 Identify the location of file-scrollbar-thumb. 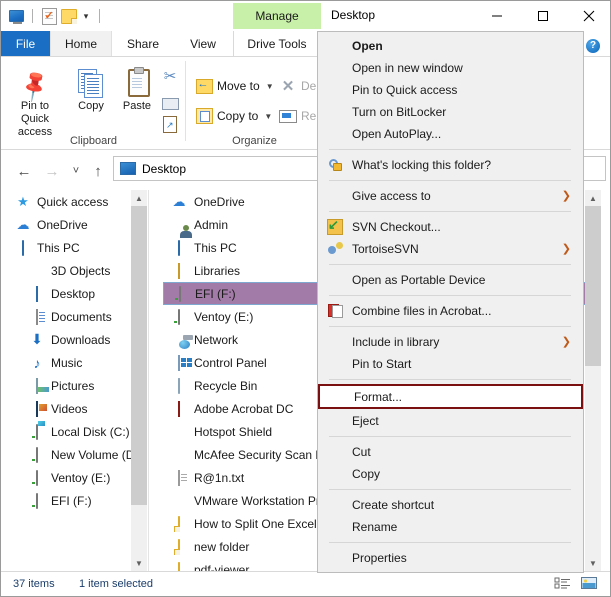
(593, 286).